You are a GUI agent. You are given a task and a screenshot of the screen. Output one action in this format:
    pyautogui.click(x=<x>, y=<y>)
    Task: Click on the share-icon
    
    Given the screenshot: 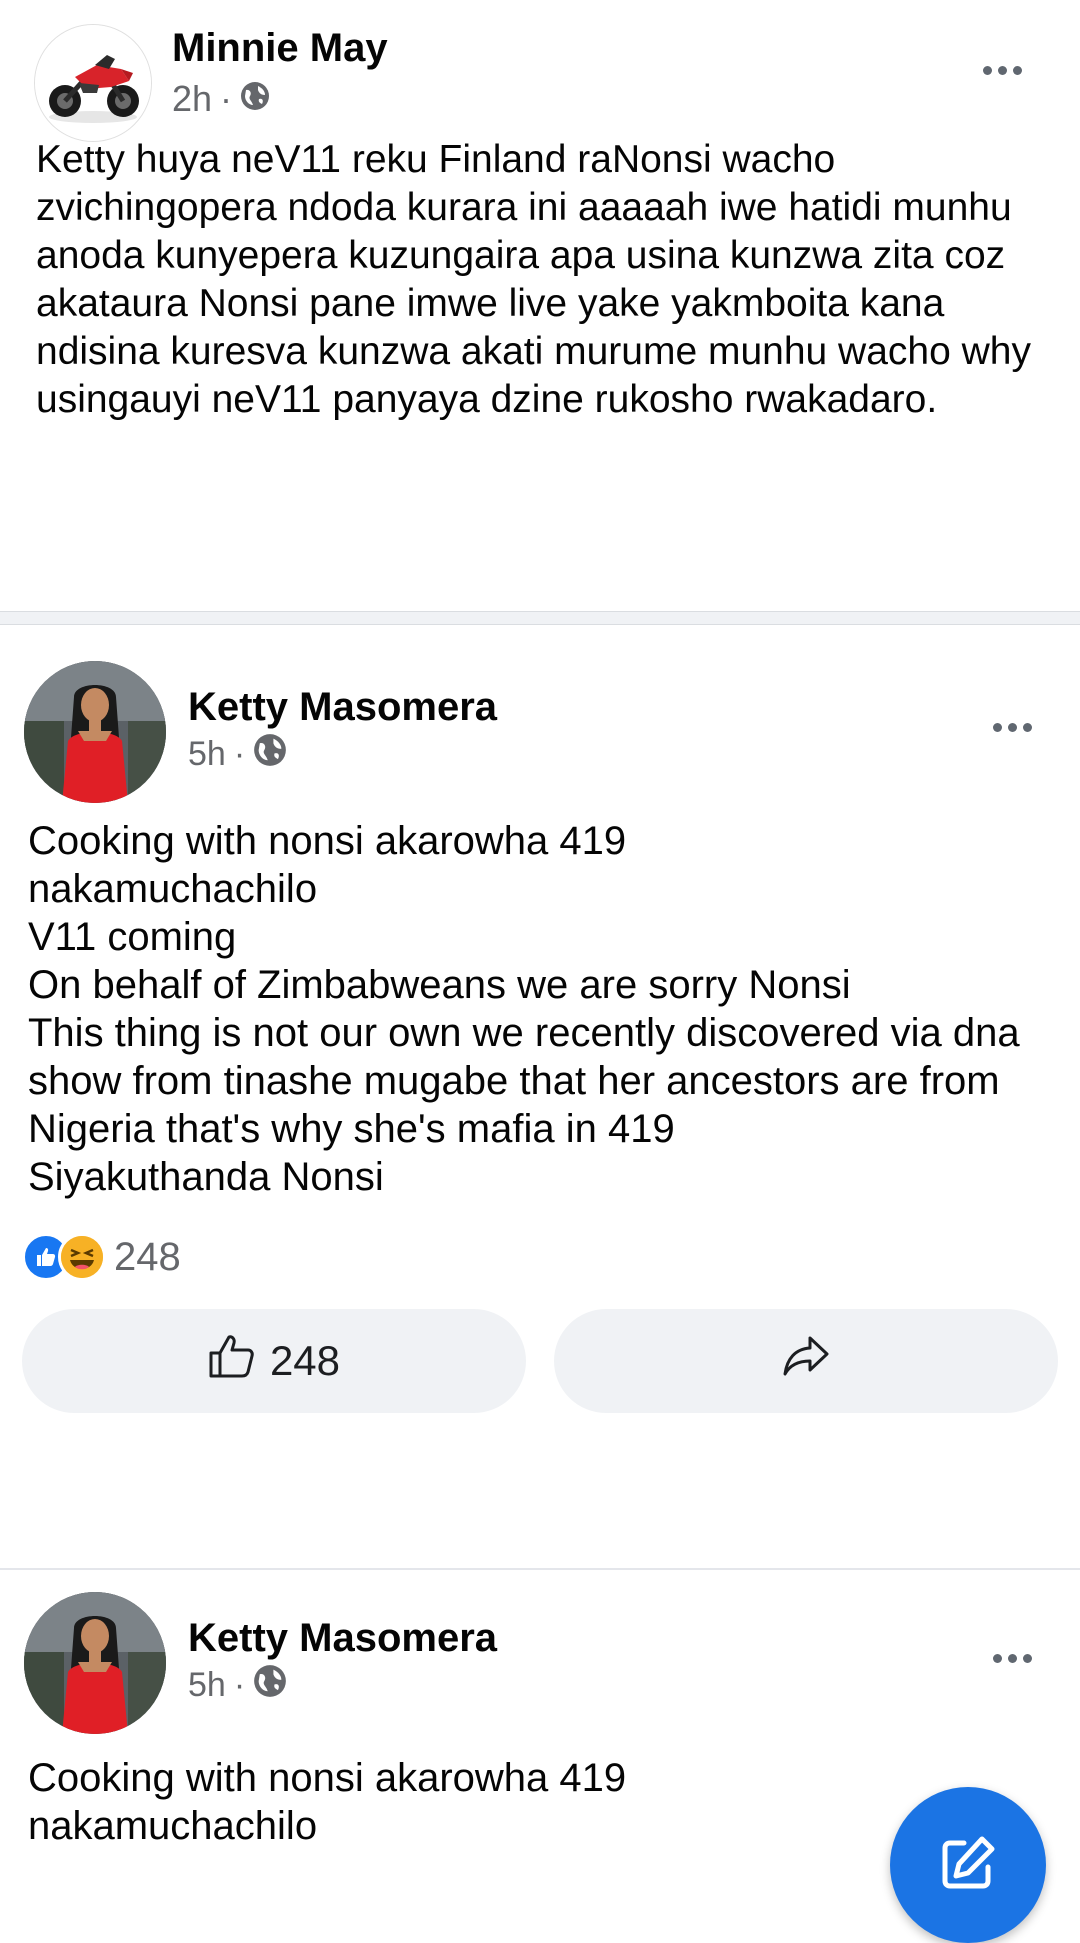 What is the action you would take?
    pyautogui.click(x=806, y=1361)
    